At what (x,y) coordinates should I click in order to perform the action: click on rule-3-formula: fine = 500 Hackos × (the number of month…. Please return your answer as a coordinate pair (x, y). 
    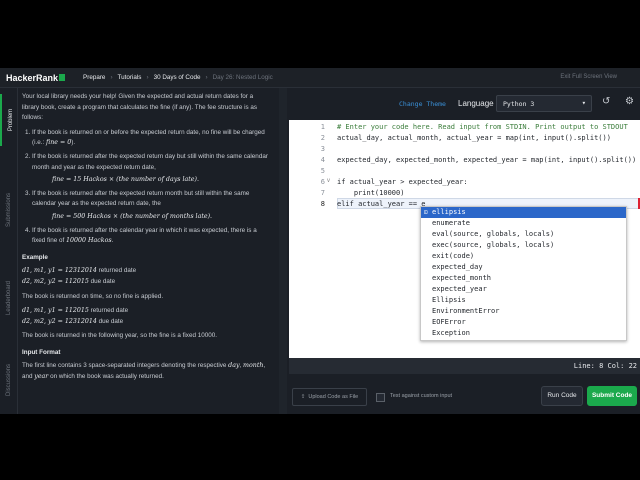
    Looking at the image, I should click on (132, 216).